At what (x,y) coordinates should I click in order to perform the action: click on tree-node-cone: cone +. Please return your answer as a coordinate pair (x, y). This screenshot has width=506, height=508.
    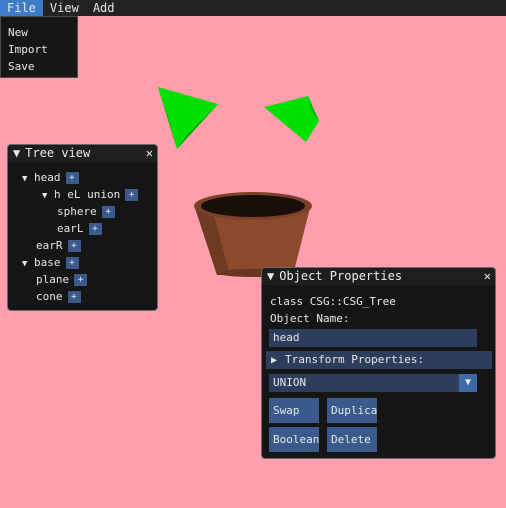
    Looking at the image, I should click on (58, 297).